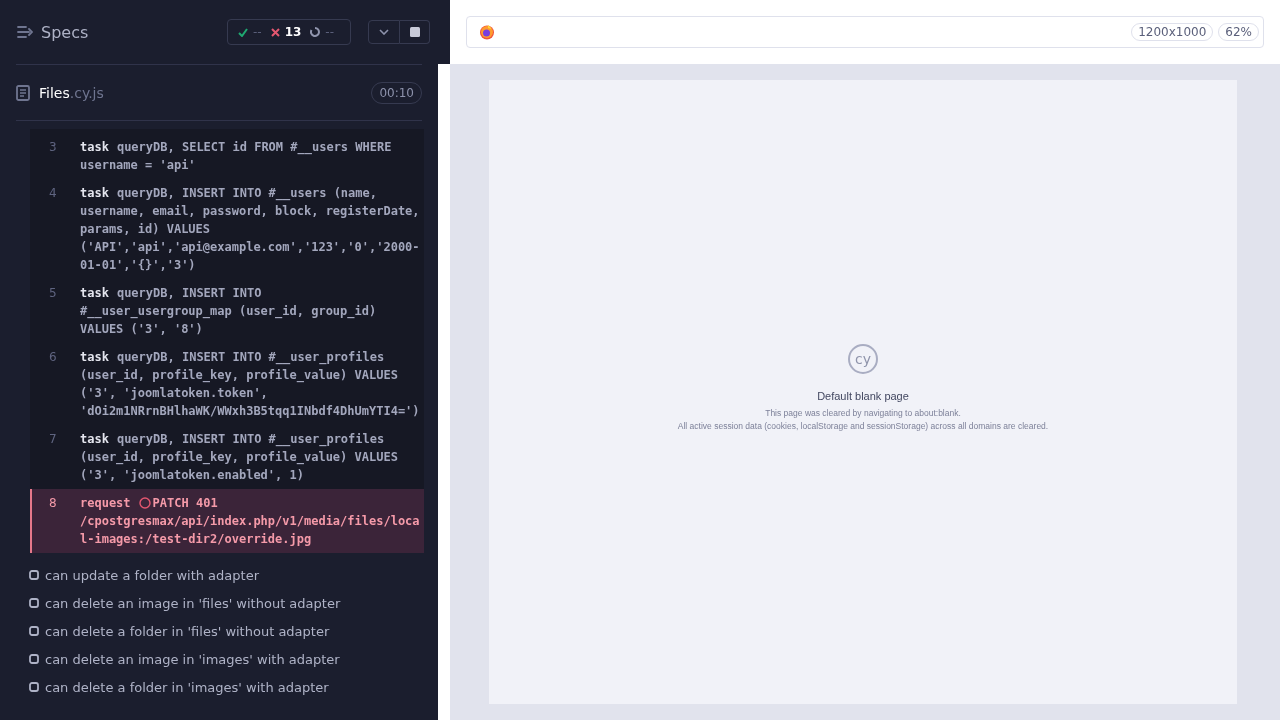 The image size is (1280, 720). What do you see at coordinates (53, 439) in the screenshot?
I see `line-number: 7` at bounding box center [53, 439].